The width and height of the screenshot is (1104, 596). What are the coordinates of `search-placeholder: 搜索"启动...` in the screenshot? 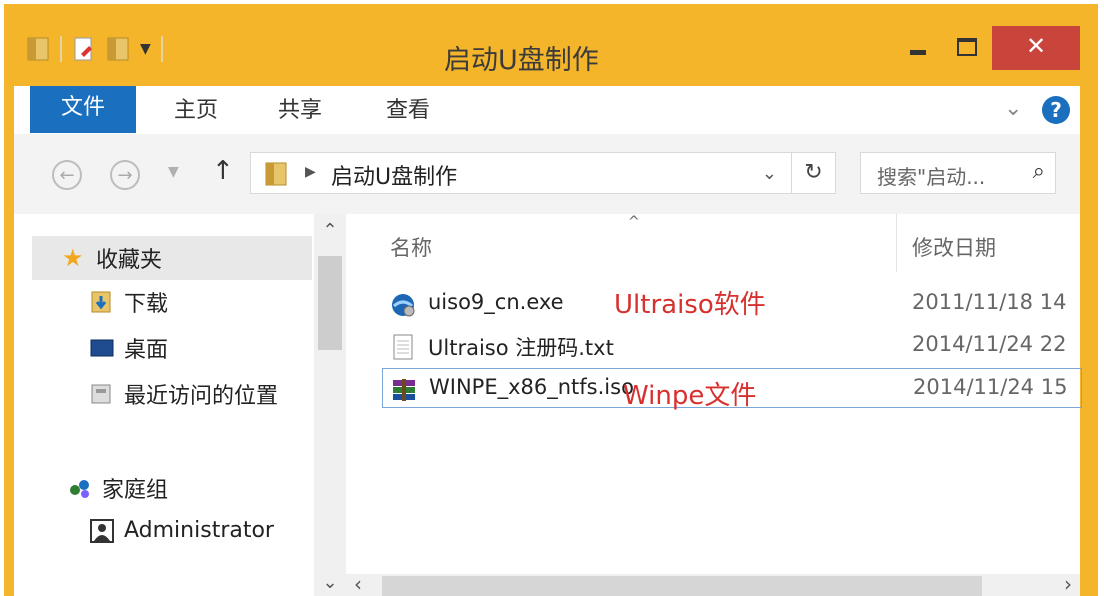 It's located at (931, 177).